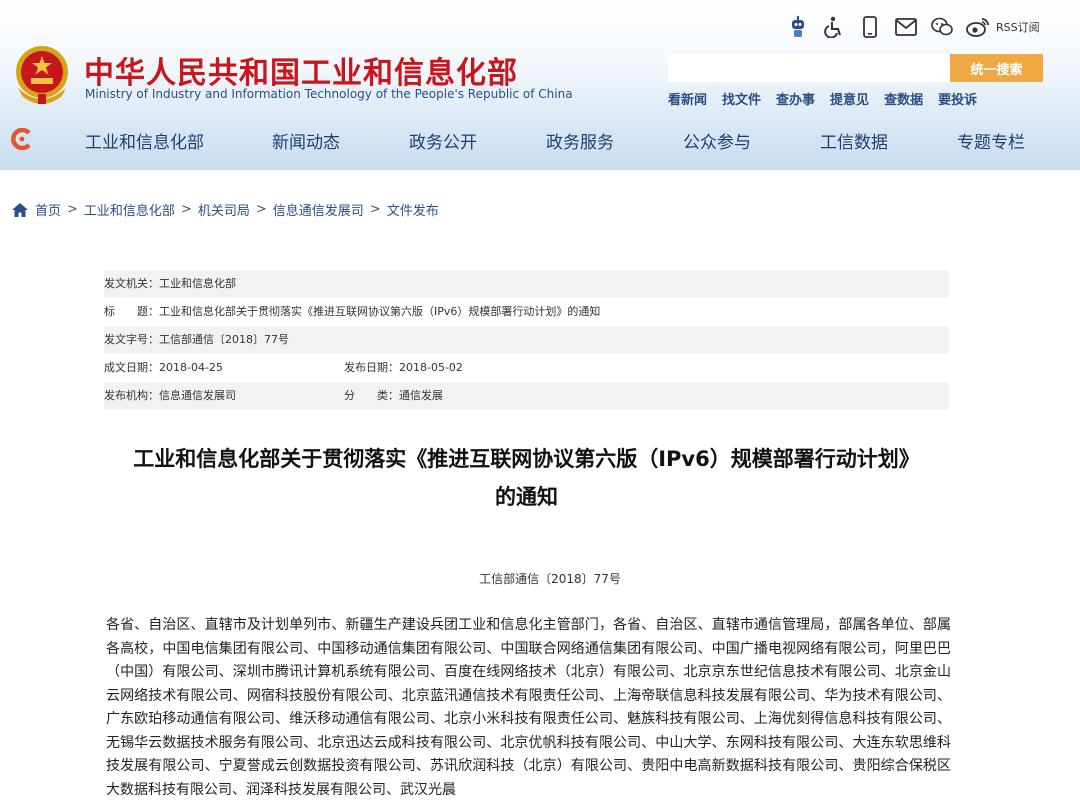 This screenshot has height=802, width=1080. I want to click on quick-link-suggest: 提意见, so click(849, 98).